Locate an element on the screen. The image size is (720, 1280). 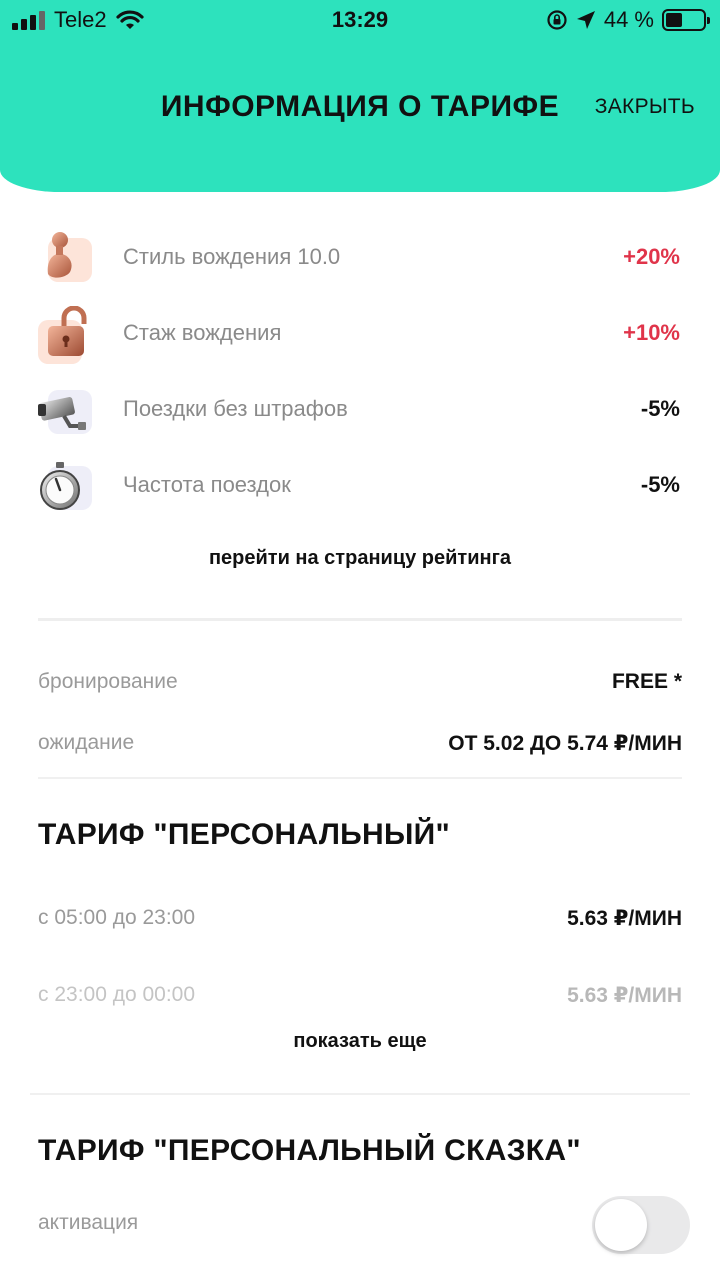
show-more-link: показать еще is located at coordinates (360, 1041).